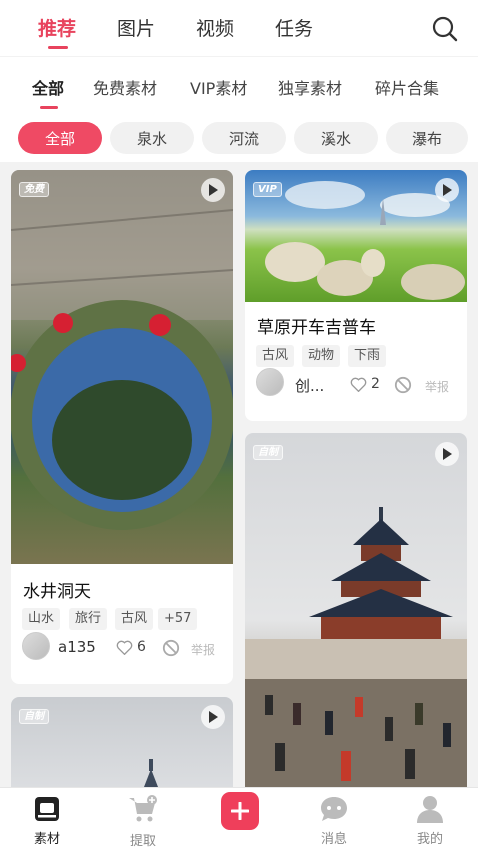 Image resolution: width=478 pixels, height=850 pixels. I want to click on category-tab-bar: 全部 免费素材 VIP素材 独享素材 碎片合集, so click(239, 84).